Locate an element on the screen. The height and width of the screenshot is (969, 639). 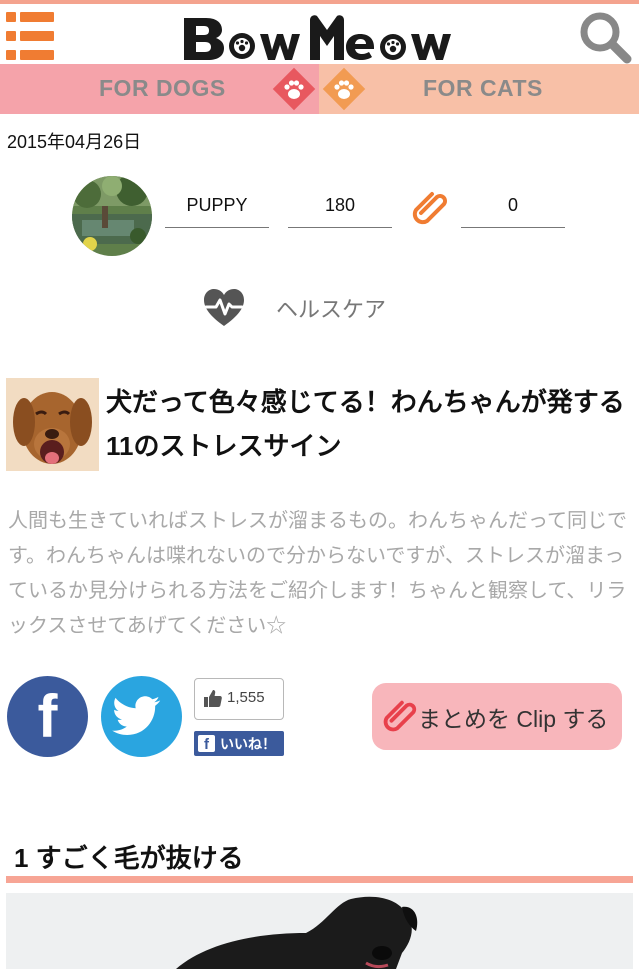
twitter-share-button is located at coordinates (141, 716).